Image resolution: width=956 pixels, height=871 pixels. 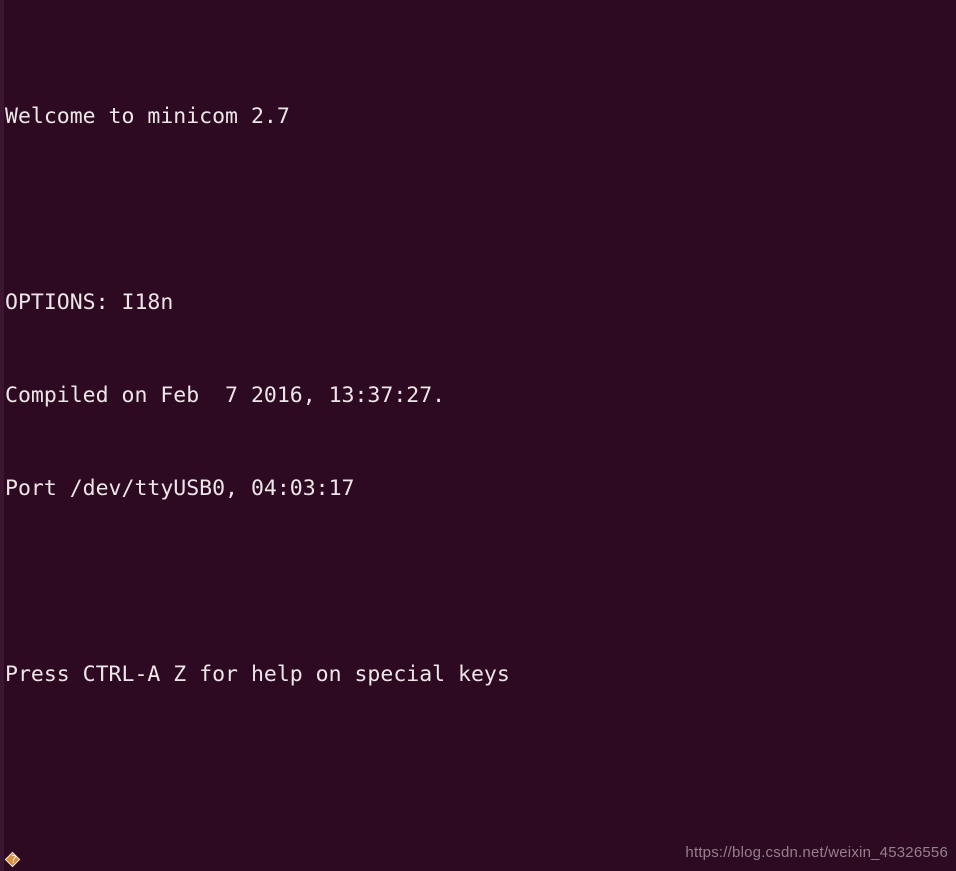 I want to click on minicom-port-line: Port /dev/ttyUSB0, 04:03:17, so click(x=180, y=488).